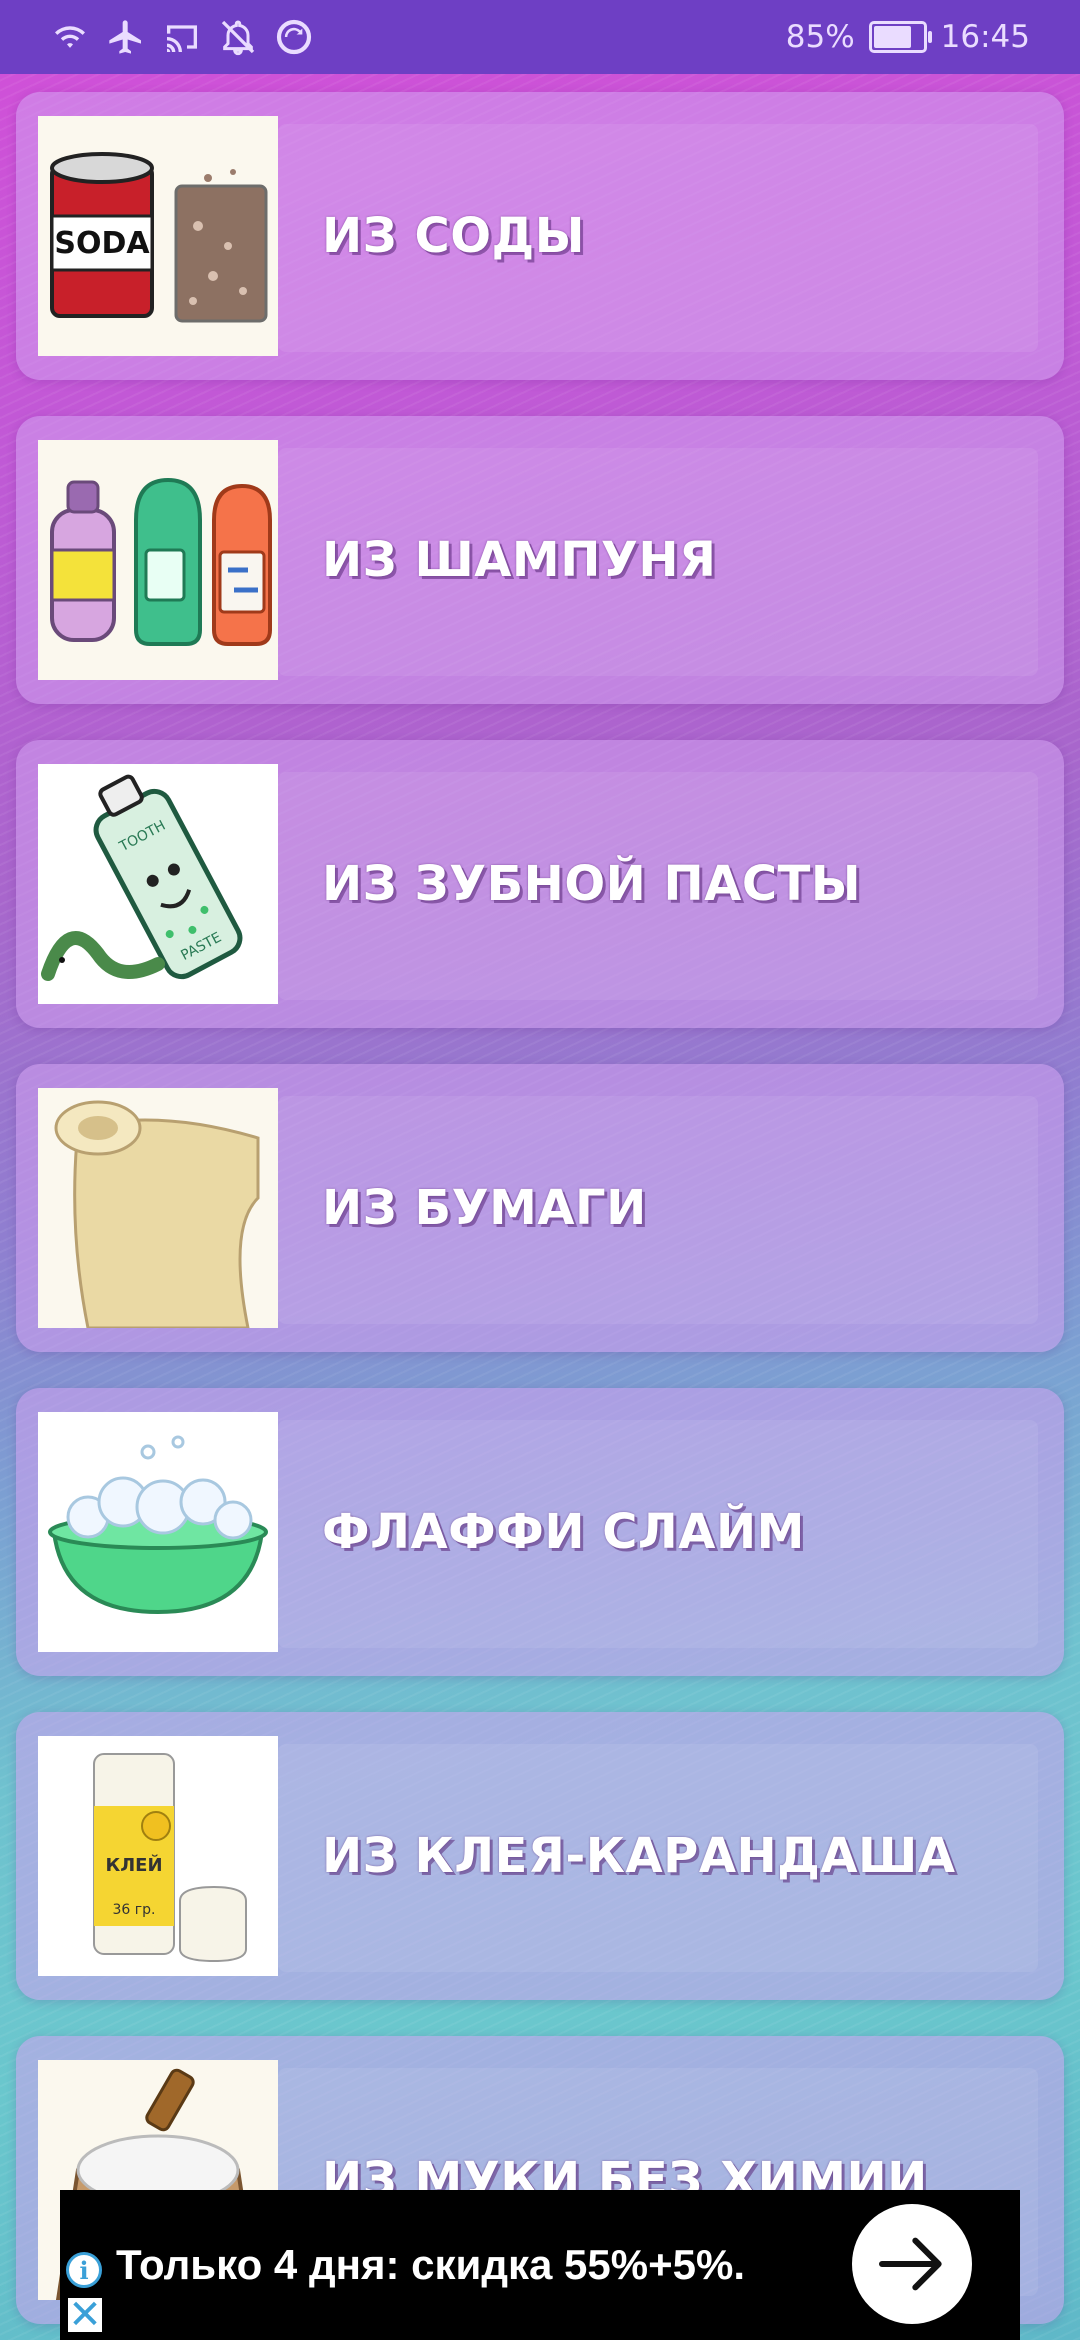 Image resolution: width=1080 pixels, height=2340 pixels. What do you see at coordinates (158, 236) in the screenshot?
I see `soda-can-icon: SODA` at bounding box center [158, 236].